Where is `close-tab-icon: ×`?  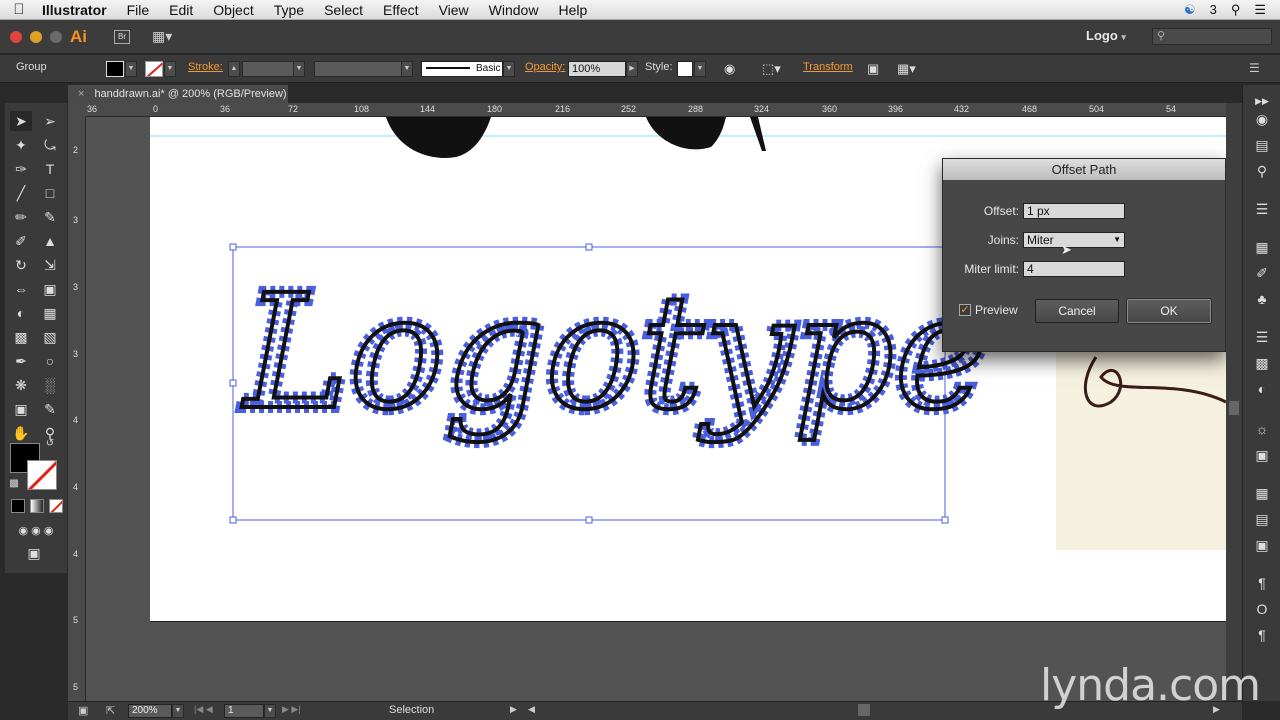 close-tab-icon: × is located at coordinates (81, 94).